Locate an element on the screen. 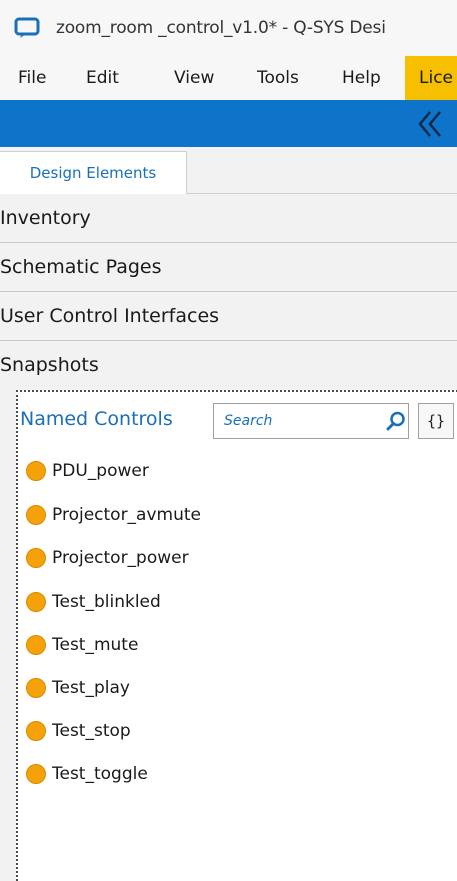 Image resolution: width=457 pixels, height=881 pixels. named-control-item: PDU_power is located at coordinates (87, 471).